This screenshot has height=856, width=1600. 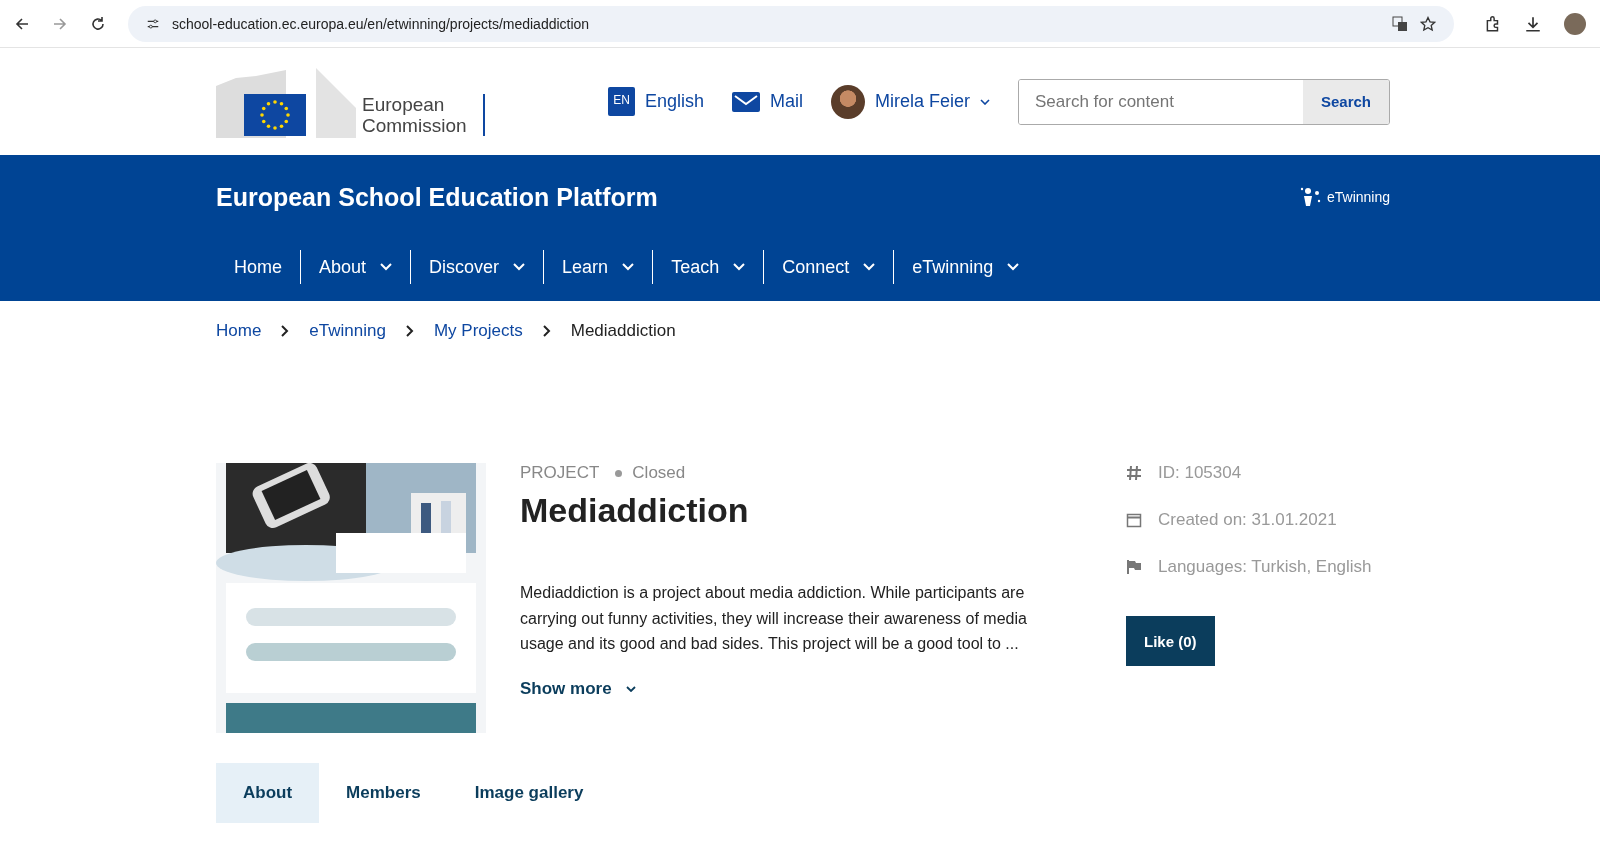 What do you see at coordinates (60, 23) in the screenshot?
I see `forward-icon` at bounding box center [60, 23].